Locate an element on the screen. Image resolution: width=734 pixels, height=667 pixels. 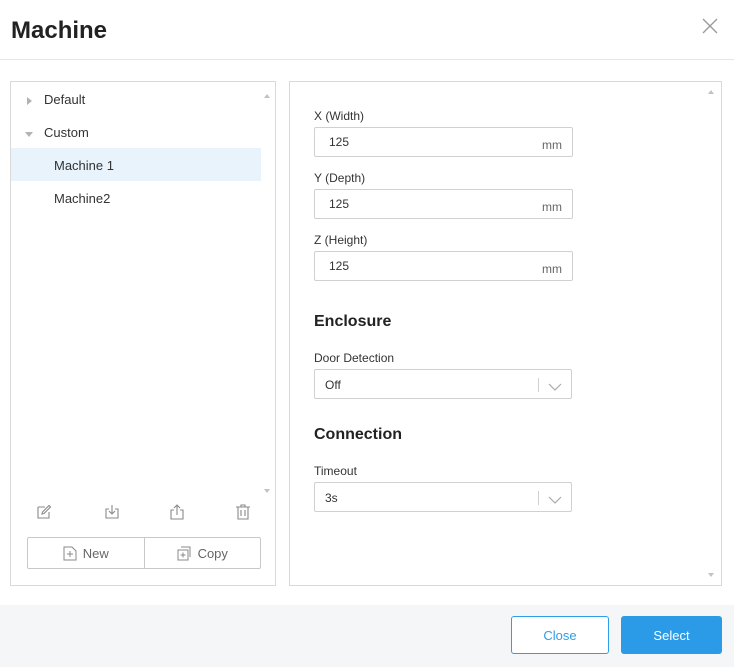
enclosure-section-title: Enclosure is located at coordinates (353, 321).